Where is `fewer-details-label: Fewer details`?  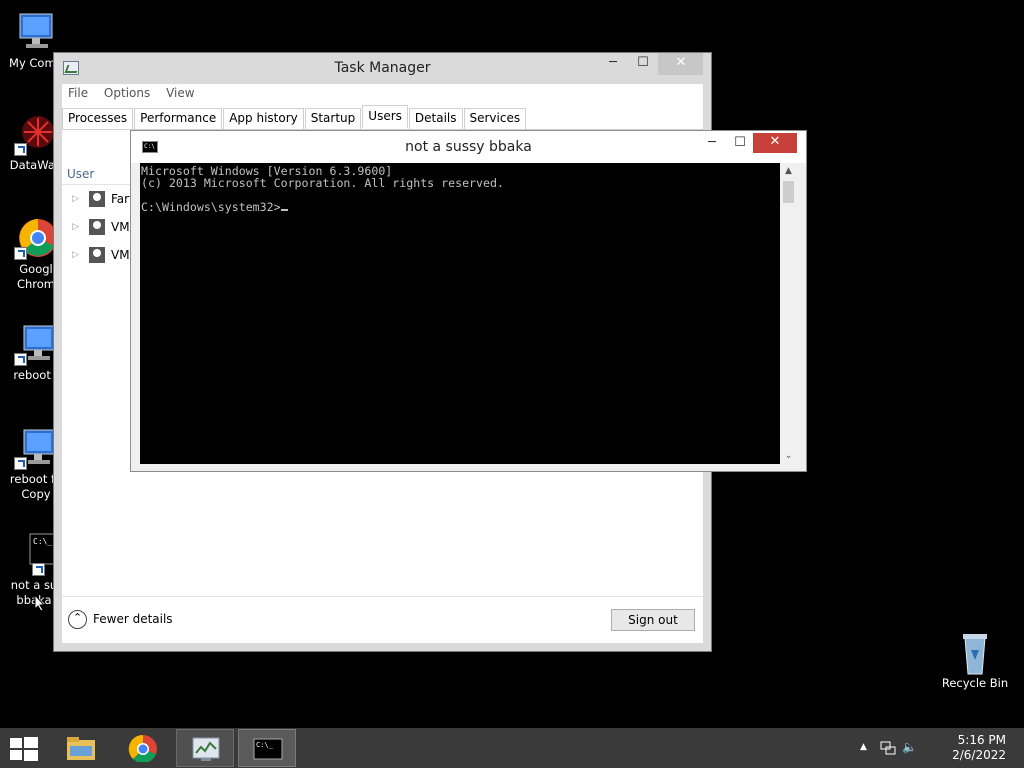
fewer-details-label: Fewer details is located at coordinates (133, 619).